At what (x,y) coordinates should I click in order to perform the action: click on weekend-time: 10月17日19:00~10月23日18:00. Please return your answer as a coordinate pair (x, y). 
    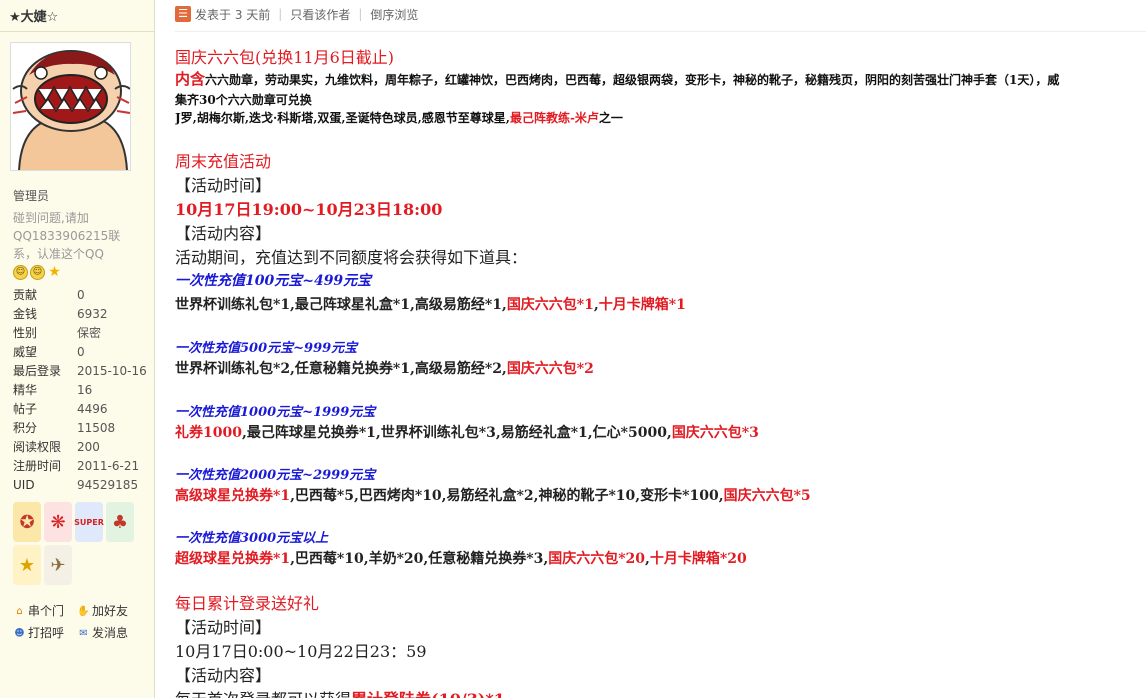
    Looking at the image, I should click on (309, 209).